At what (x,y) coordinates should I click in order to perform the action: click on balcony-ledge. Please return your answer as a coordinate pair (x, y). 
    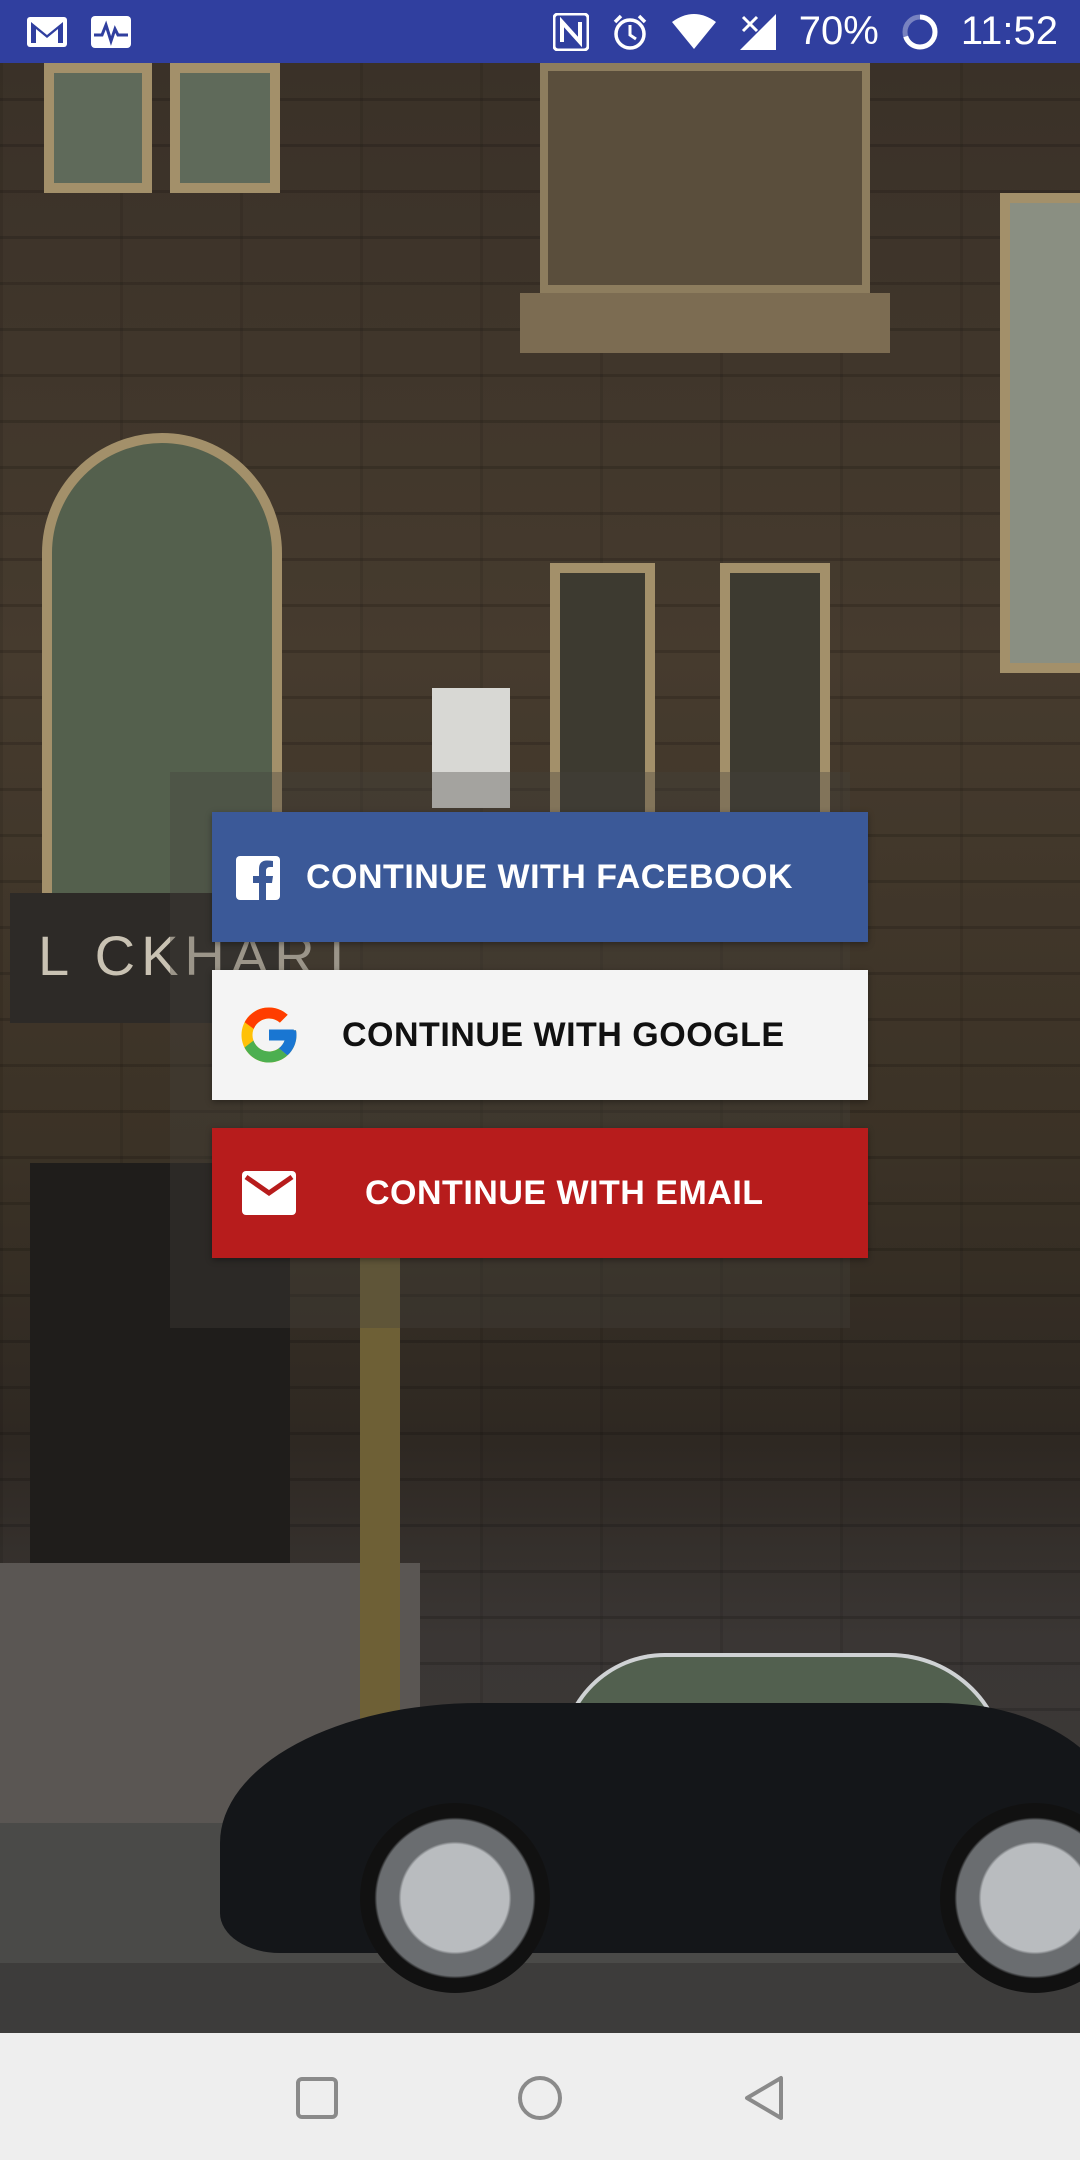
    Looking at the image, I should click on (705, 323).